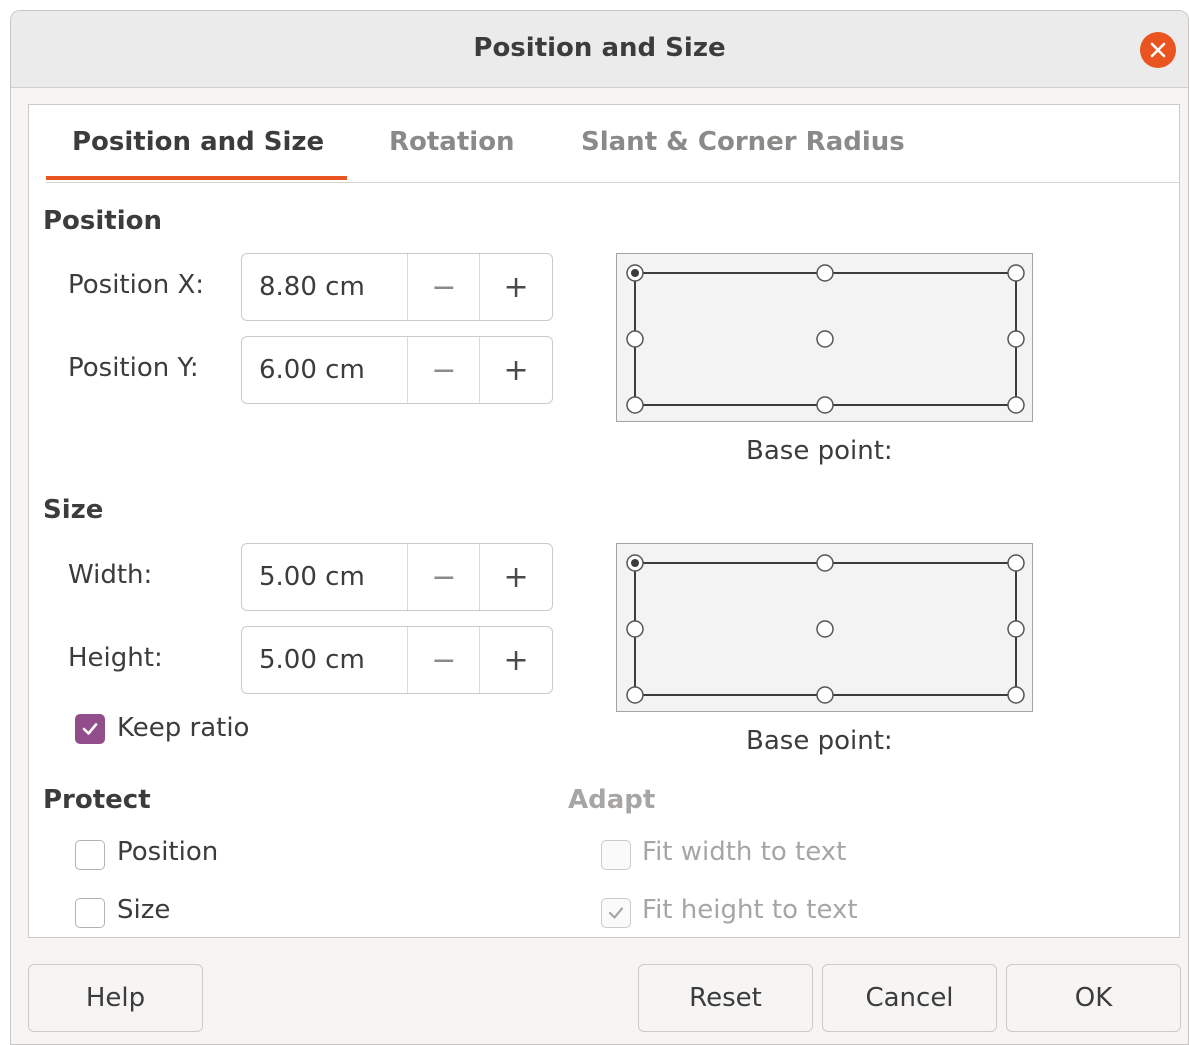  Describe the element at coordinates (516, 577) in the screenshot. I see `width-increment-button: +` at that location.